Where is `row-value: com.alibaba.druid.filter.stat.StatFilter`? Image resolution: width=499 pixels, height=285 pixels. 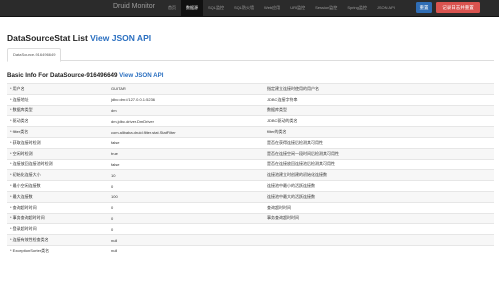 row-value: com.alibaba.druid.filter.stat.StatFilter is located at coordinates (186, 132).